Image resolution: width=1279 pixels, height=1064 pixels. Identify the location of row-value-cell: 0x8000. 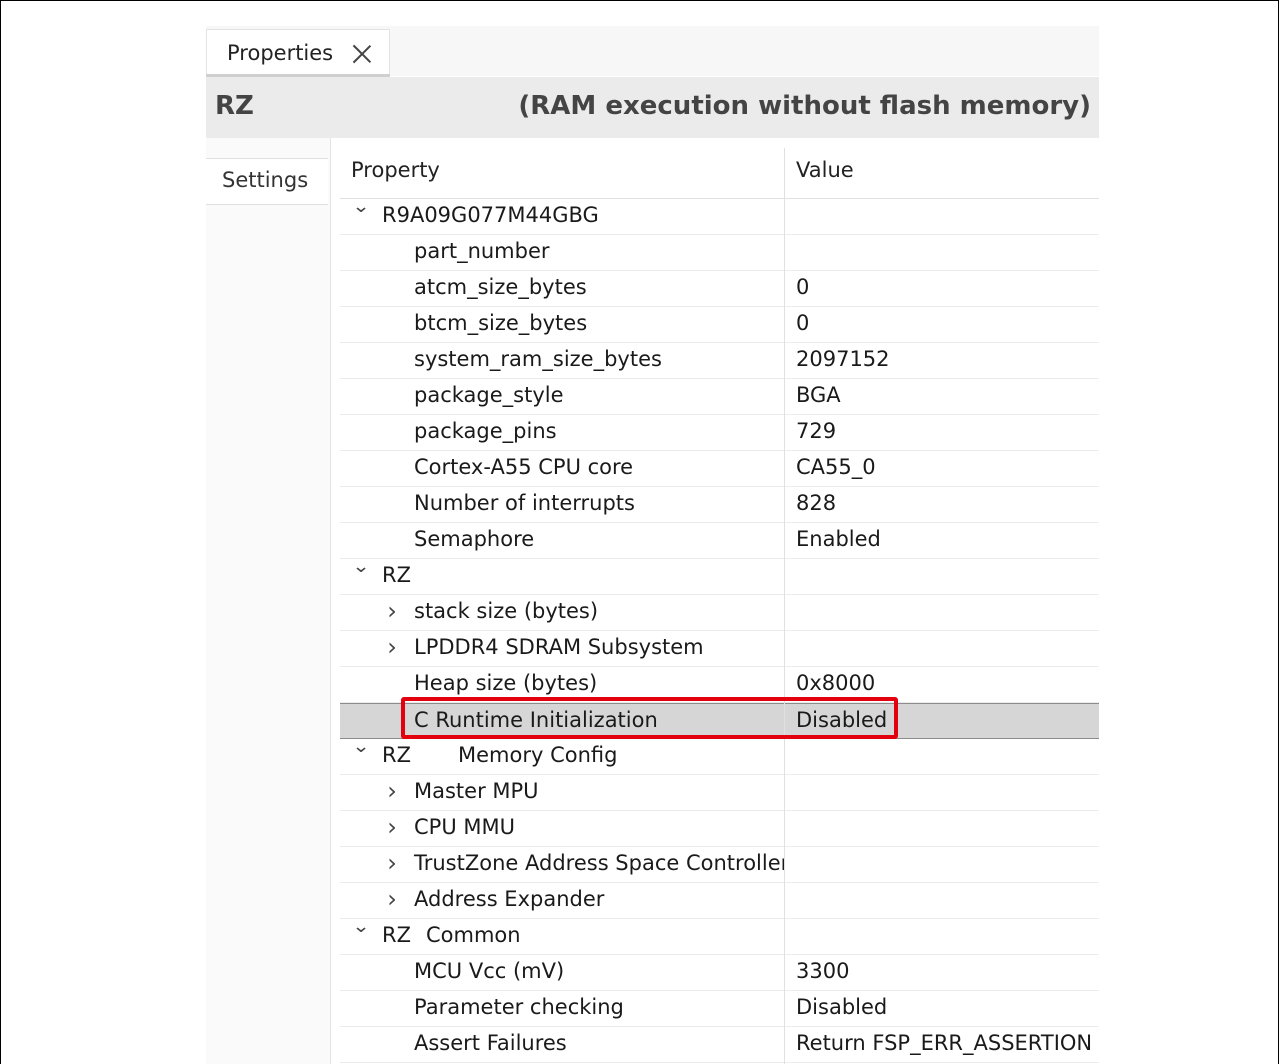
(942, 685).